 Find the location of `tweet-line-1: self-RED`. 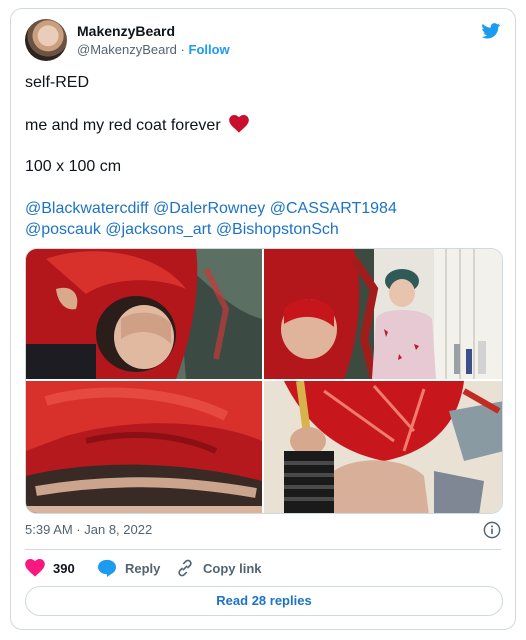

tweet-line-1: self-RED is located at coordinates (57, 82).